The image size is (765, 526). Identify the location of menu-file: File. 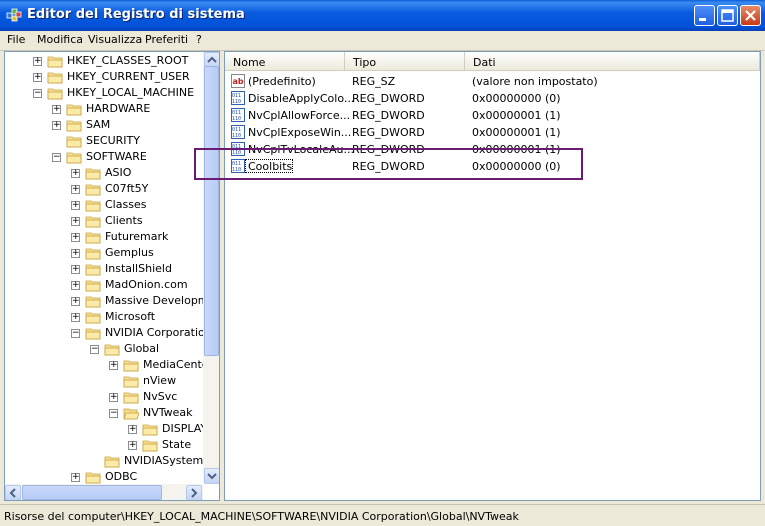
(16, 39).